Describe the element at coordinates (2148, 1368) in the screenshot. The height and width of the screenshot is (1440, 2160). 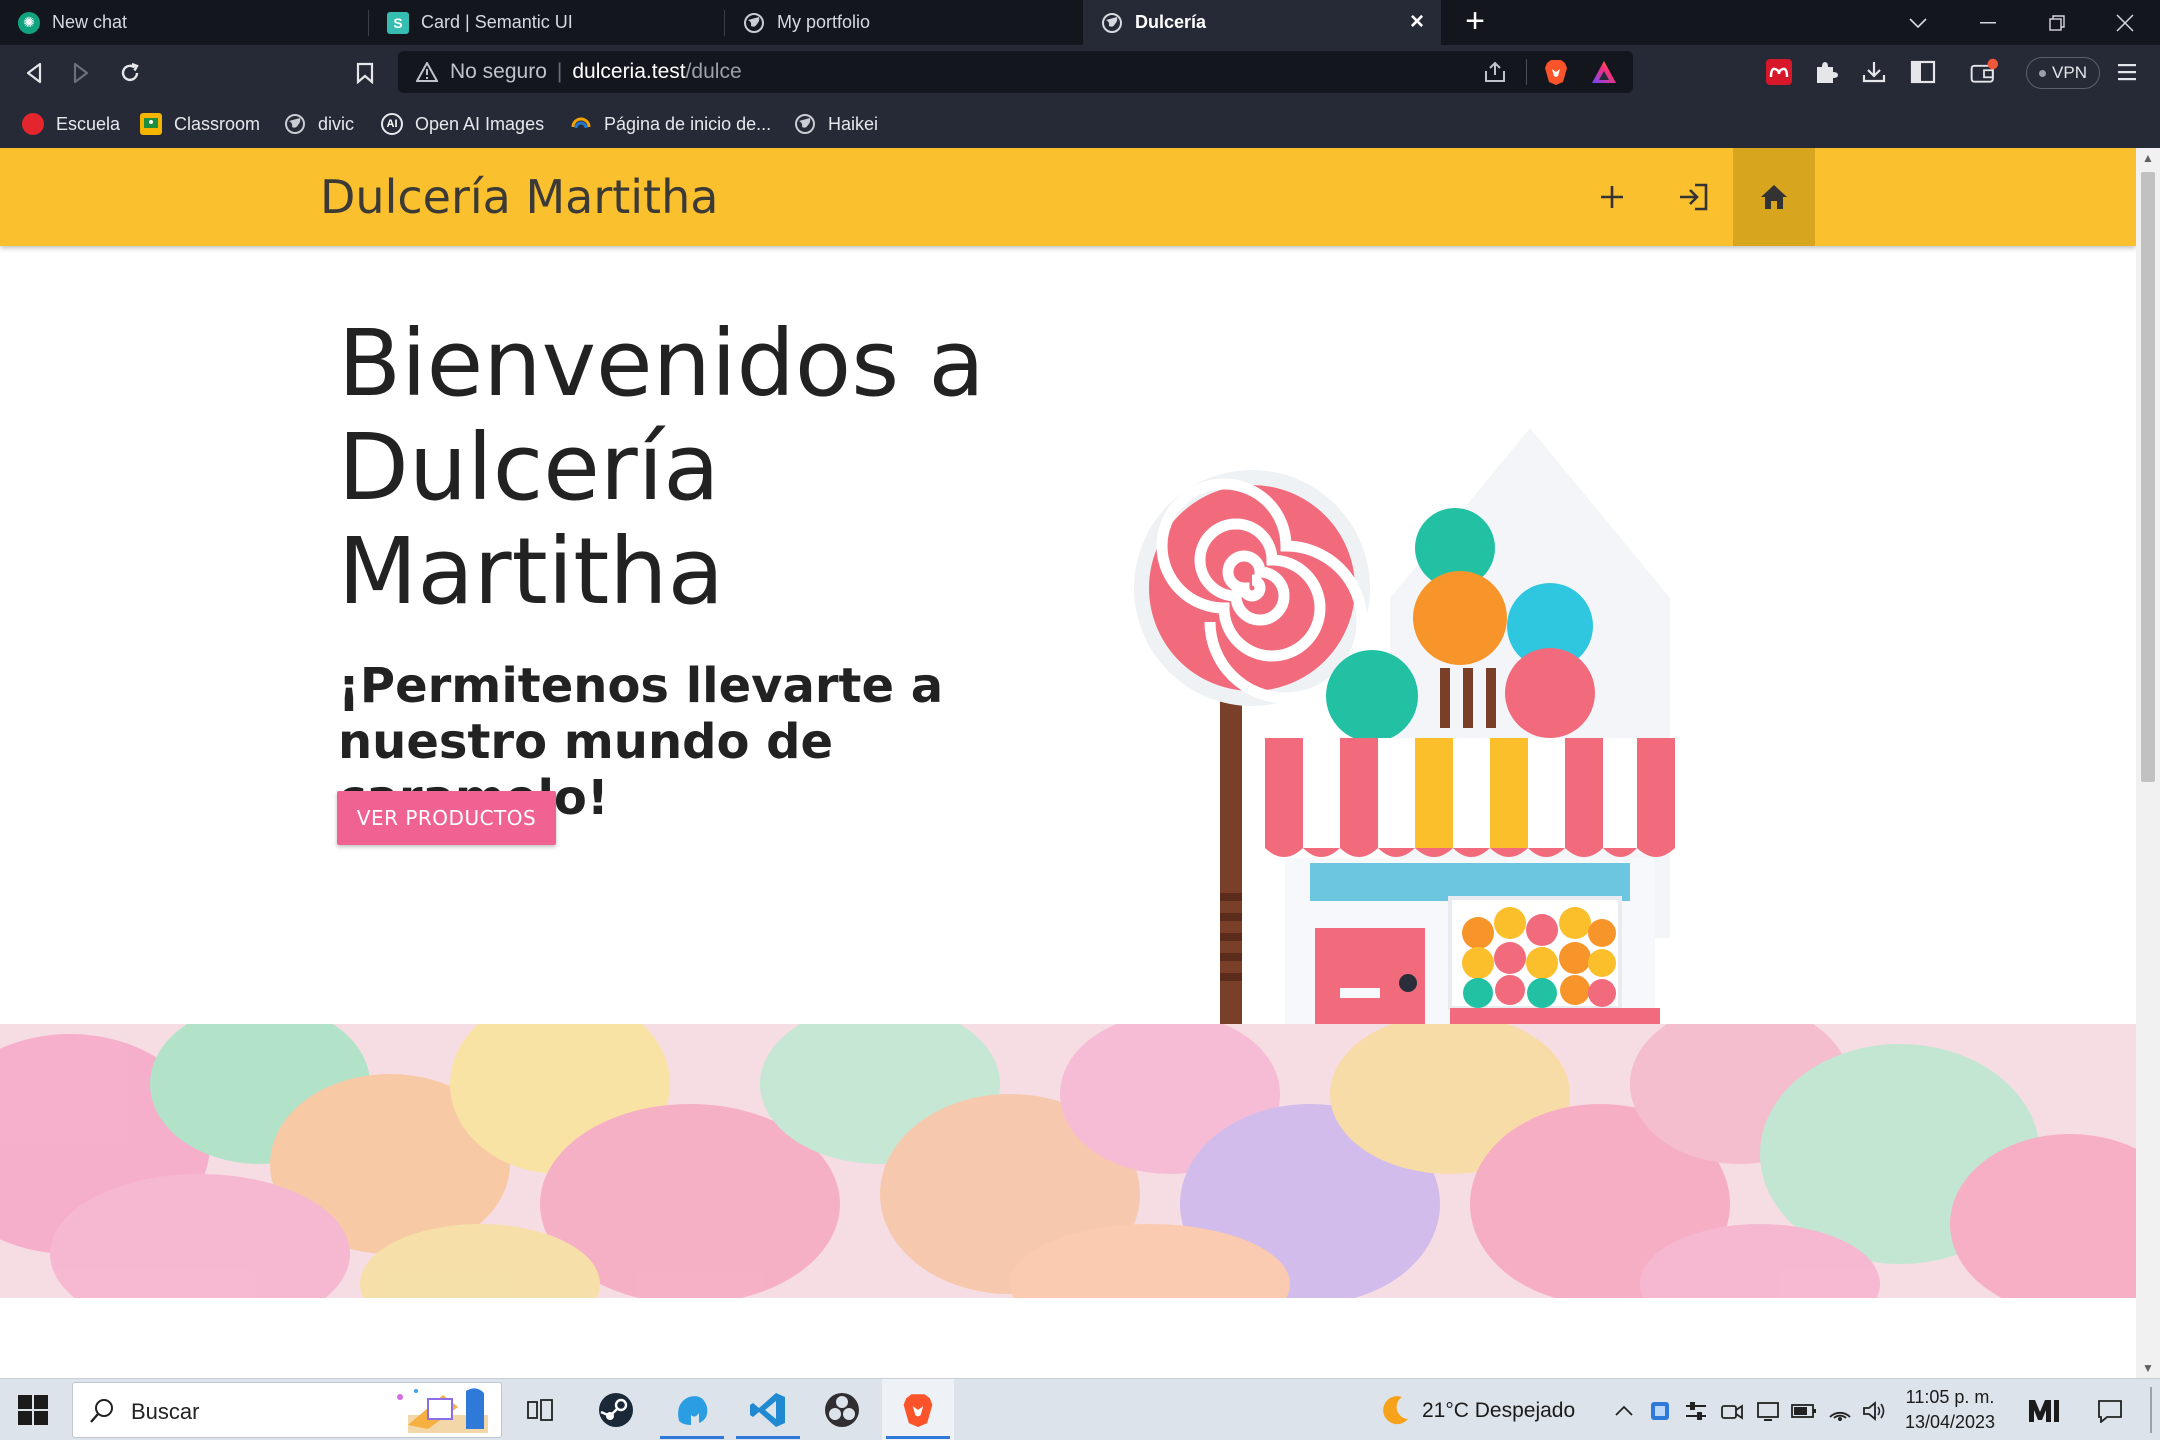
I see `scroll-down-arrow-icon: ▼` at that location.